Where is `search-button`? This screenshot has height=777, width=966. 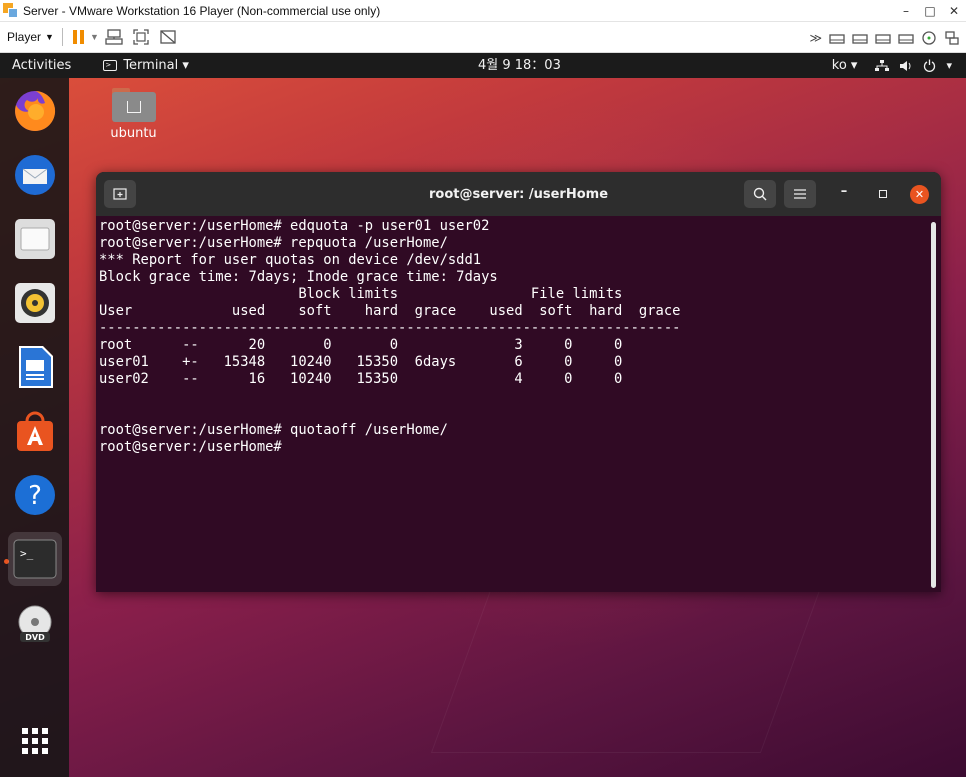
search-button is located at coordinates (760, 194).